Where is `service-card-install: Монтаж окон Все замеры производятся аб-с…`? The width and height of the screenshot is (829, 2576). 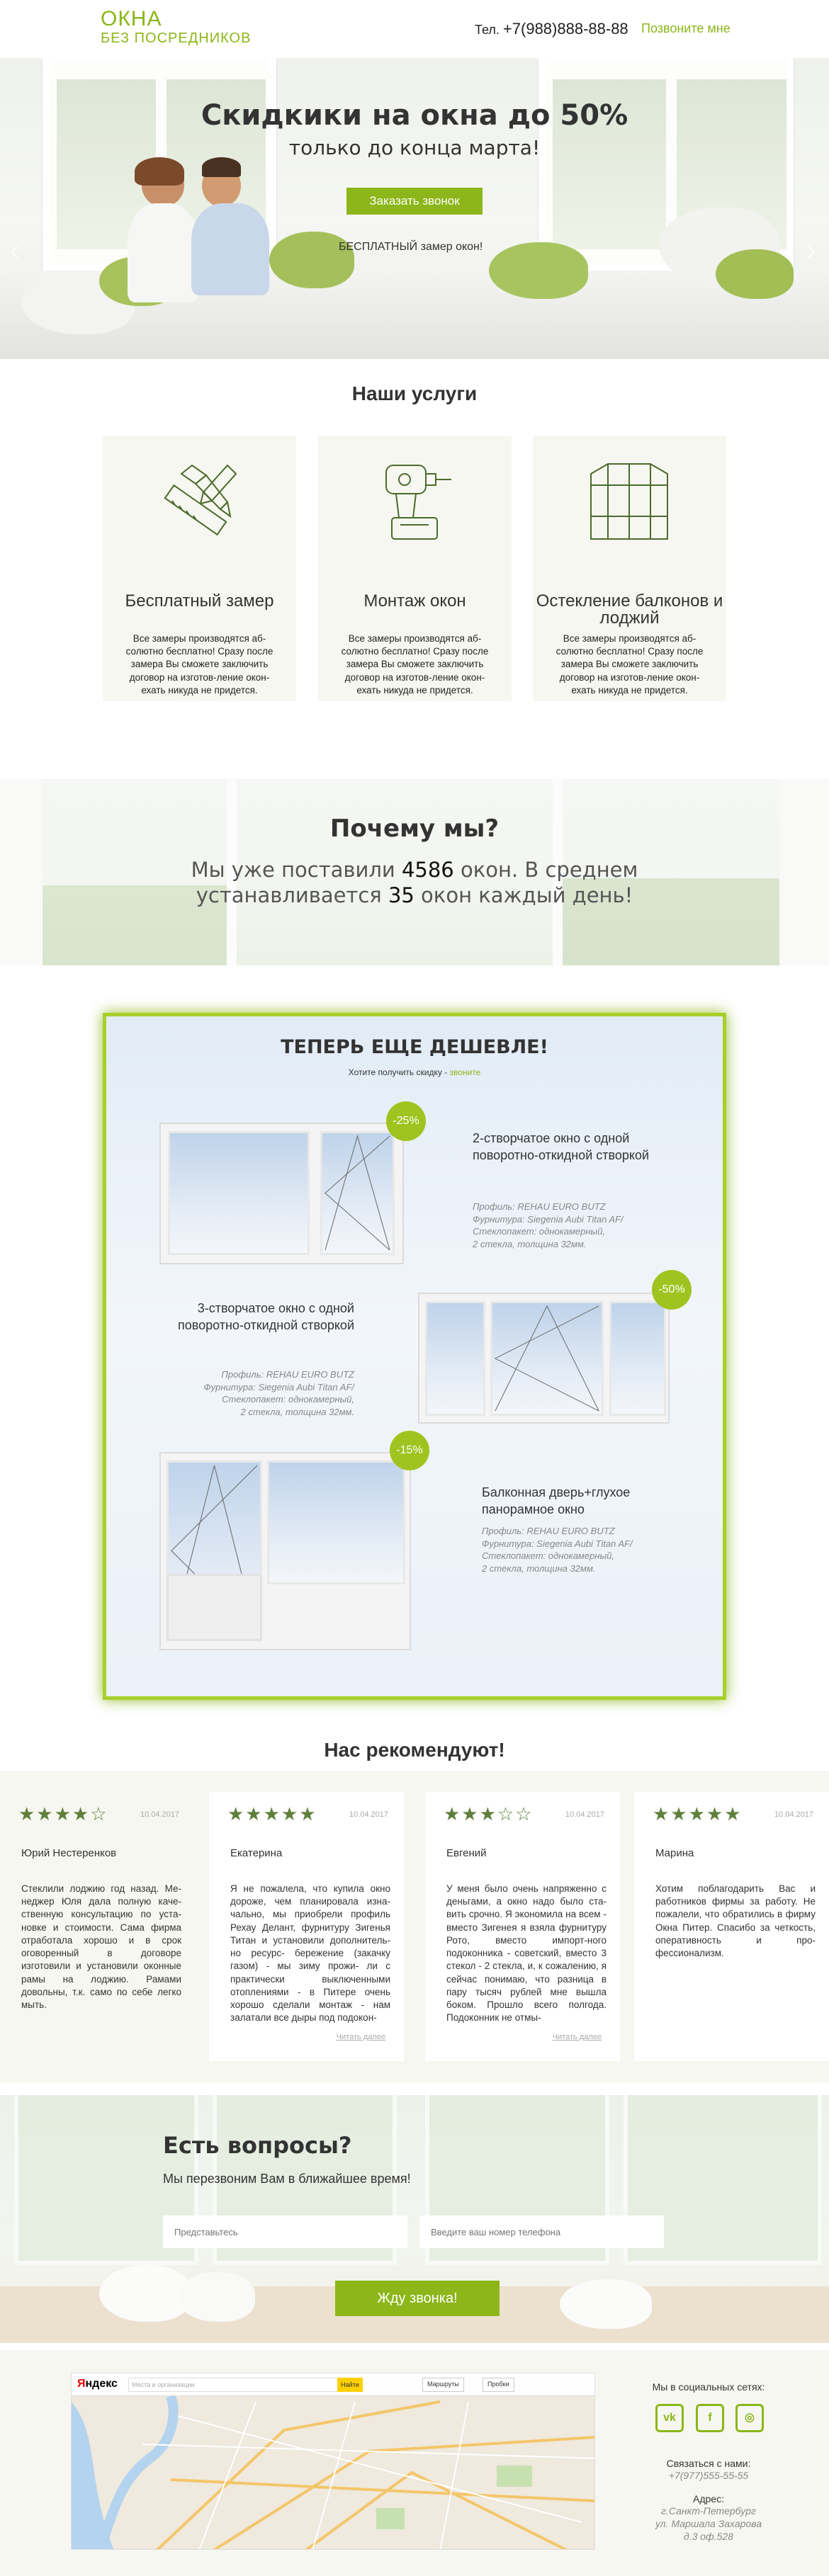 service-card-install: Монтаж окон Все замеры производятся аб-с… is located at coordinates (415, 568).